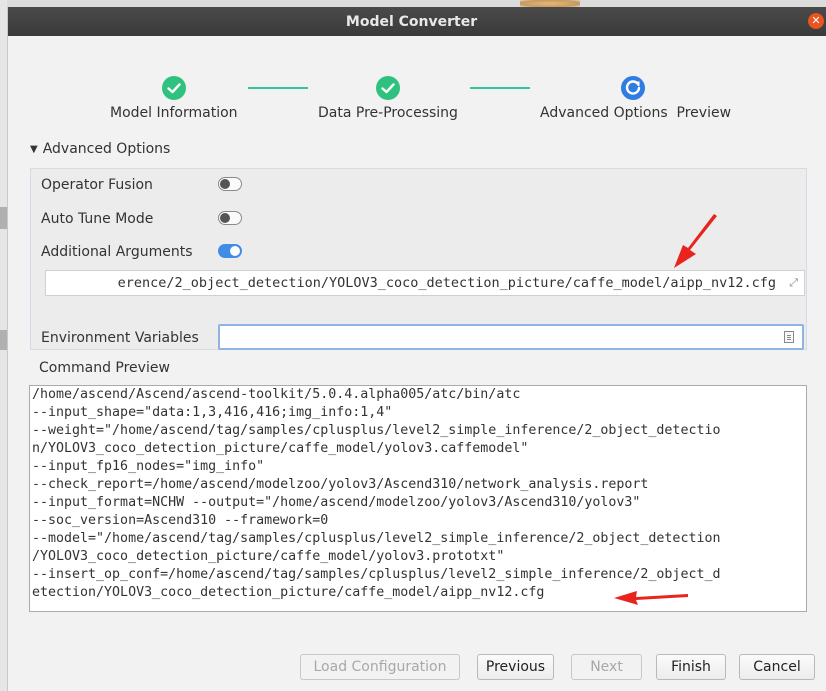  Describe the element at coordinates (120, 338) in the screenshot. I see `environment-variables-label: Environment Variables` at that location.